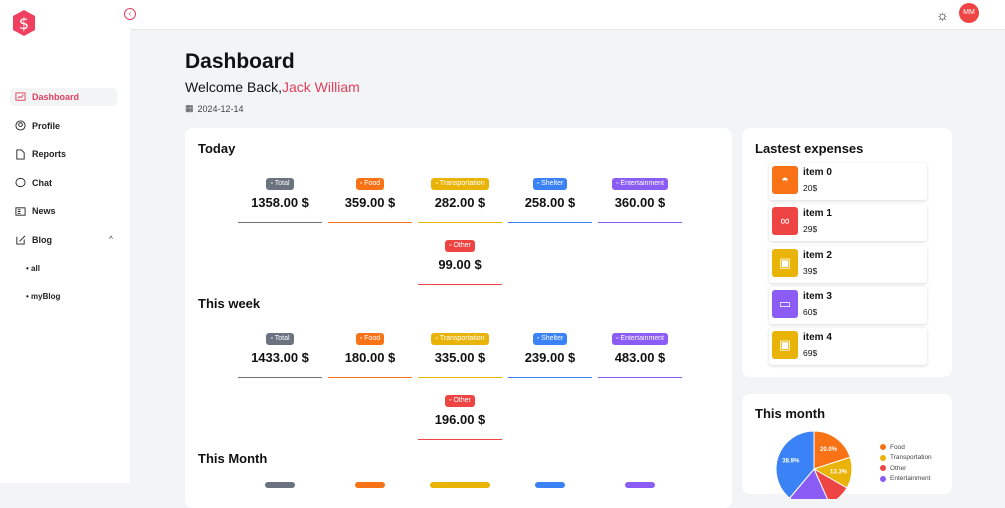 The image size is (1005, 508). Describe the element at coordinates (24, 23) in the screenshot. I see `logo-icon: $` at that location.